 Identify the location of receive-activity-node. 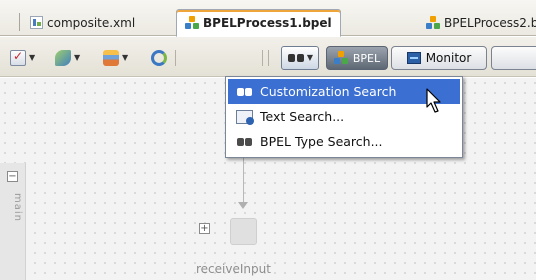
(243, 231).